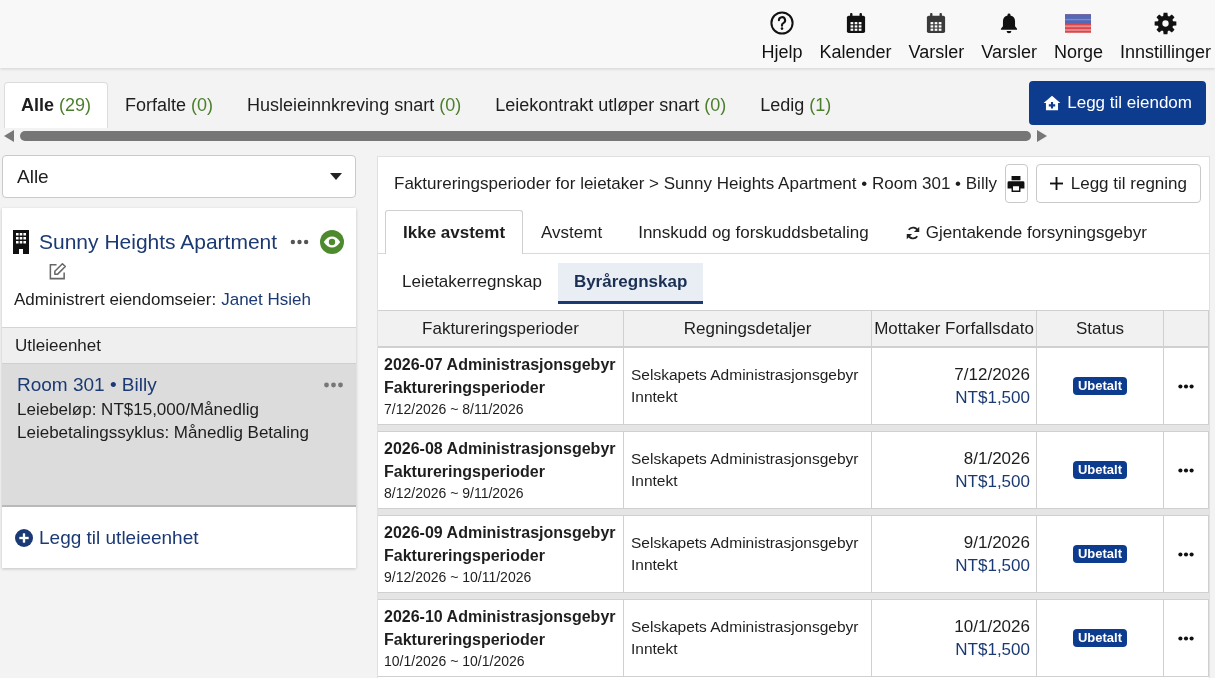 This screenshot has height=678, width=1215. Describe the element at coordinates (454, 409) in the screenshot. I see `period-dates: 7/12/2026 ~ 8/11/2026` at that location.